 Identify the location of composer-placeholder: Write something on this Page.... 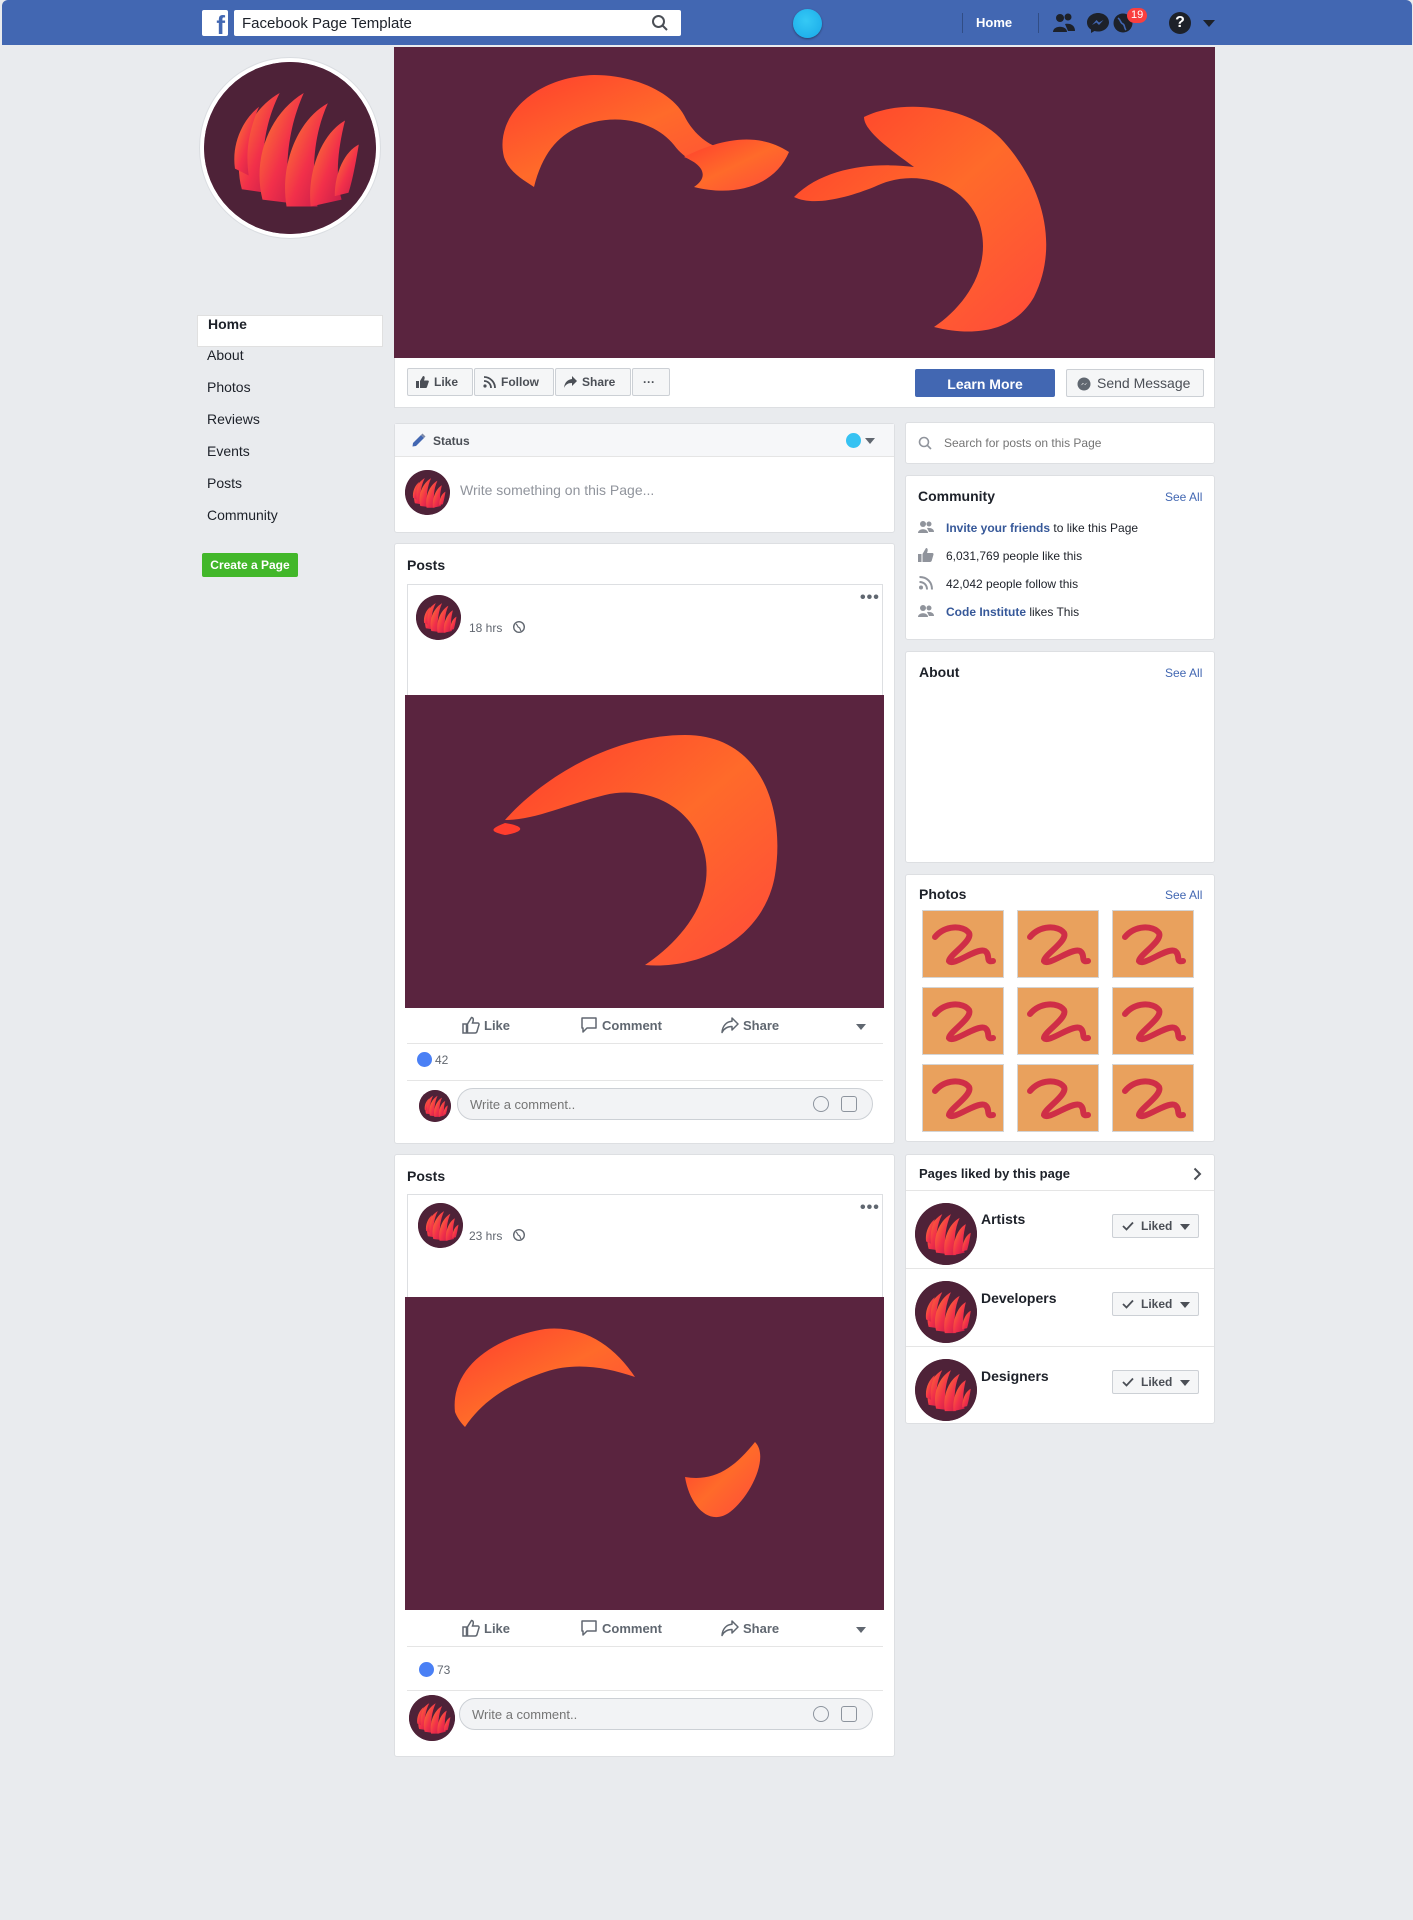
(557, 490).